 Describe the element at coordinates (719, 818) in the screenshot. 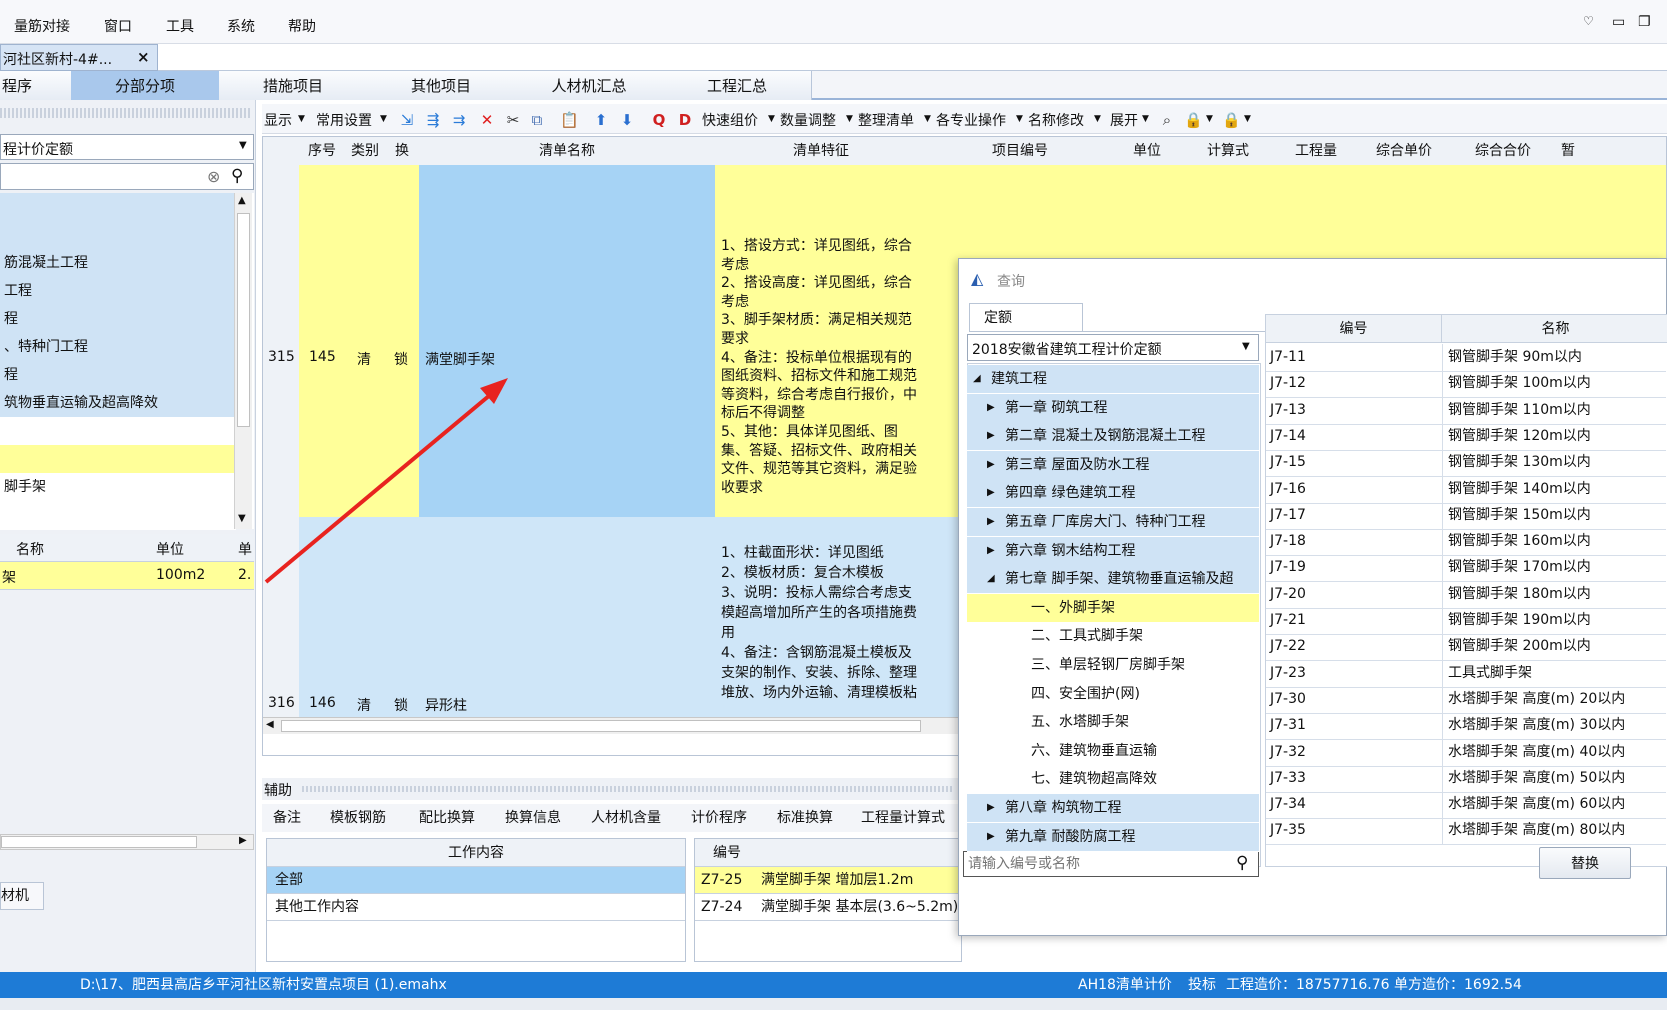

I see `aux-tab-pricing-program: 计价程序` at that location.